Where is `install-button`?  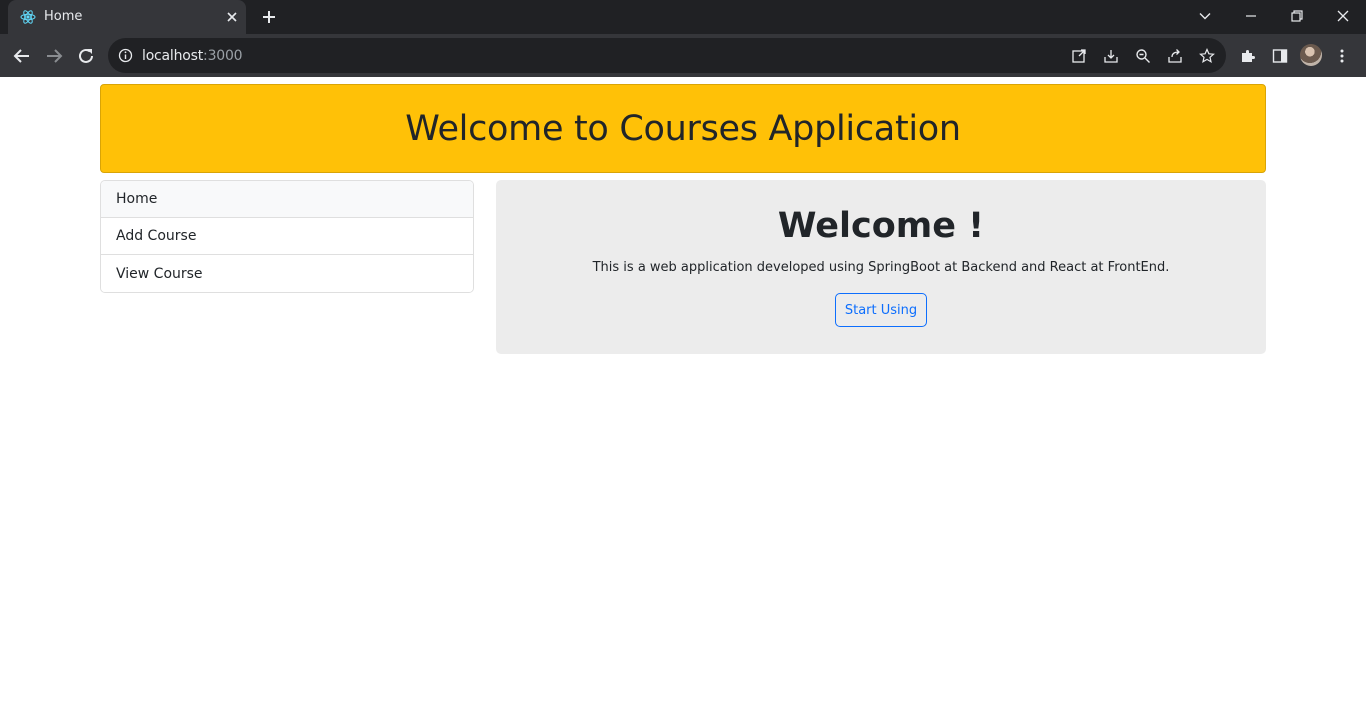
install-button is located at coordinates (1111, 56).